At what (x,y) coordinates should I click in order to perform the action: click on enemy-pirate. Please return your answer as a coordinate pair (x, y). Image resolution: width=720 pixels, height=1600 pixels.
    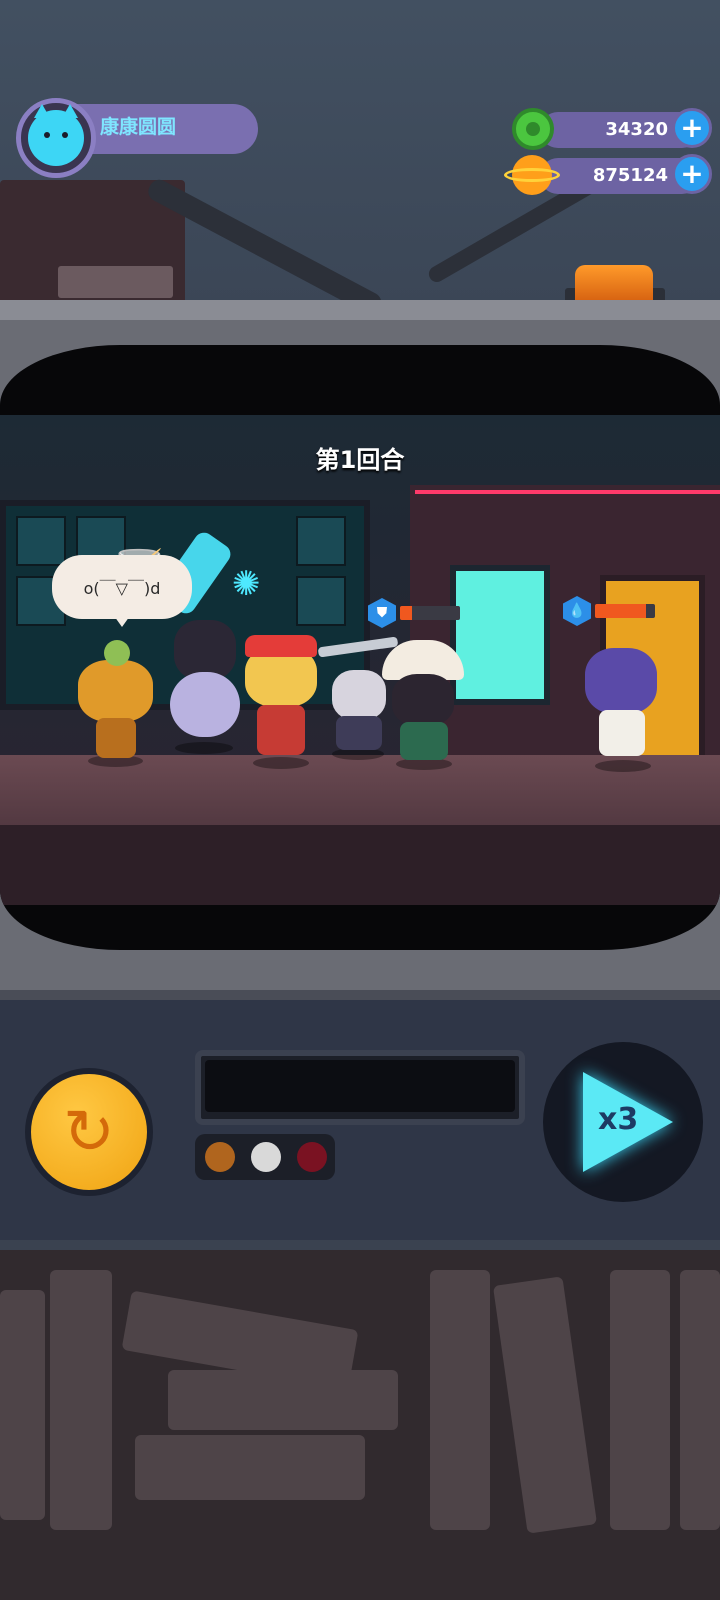
    Looking at the image, I should click on (423, 705).